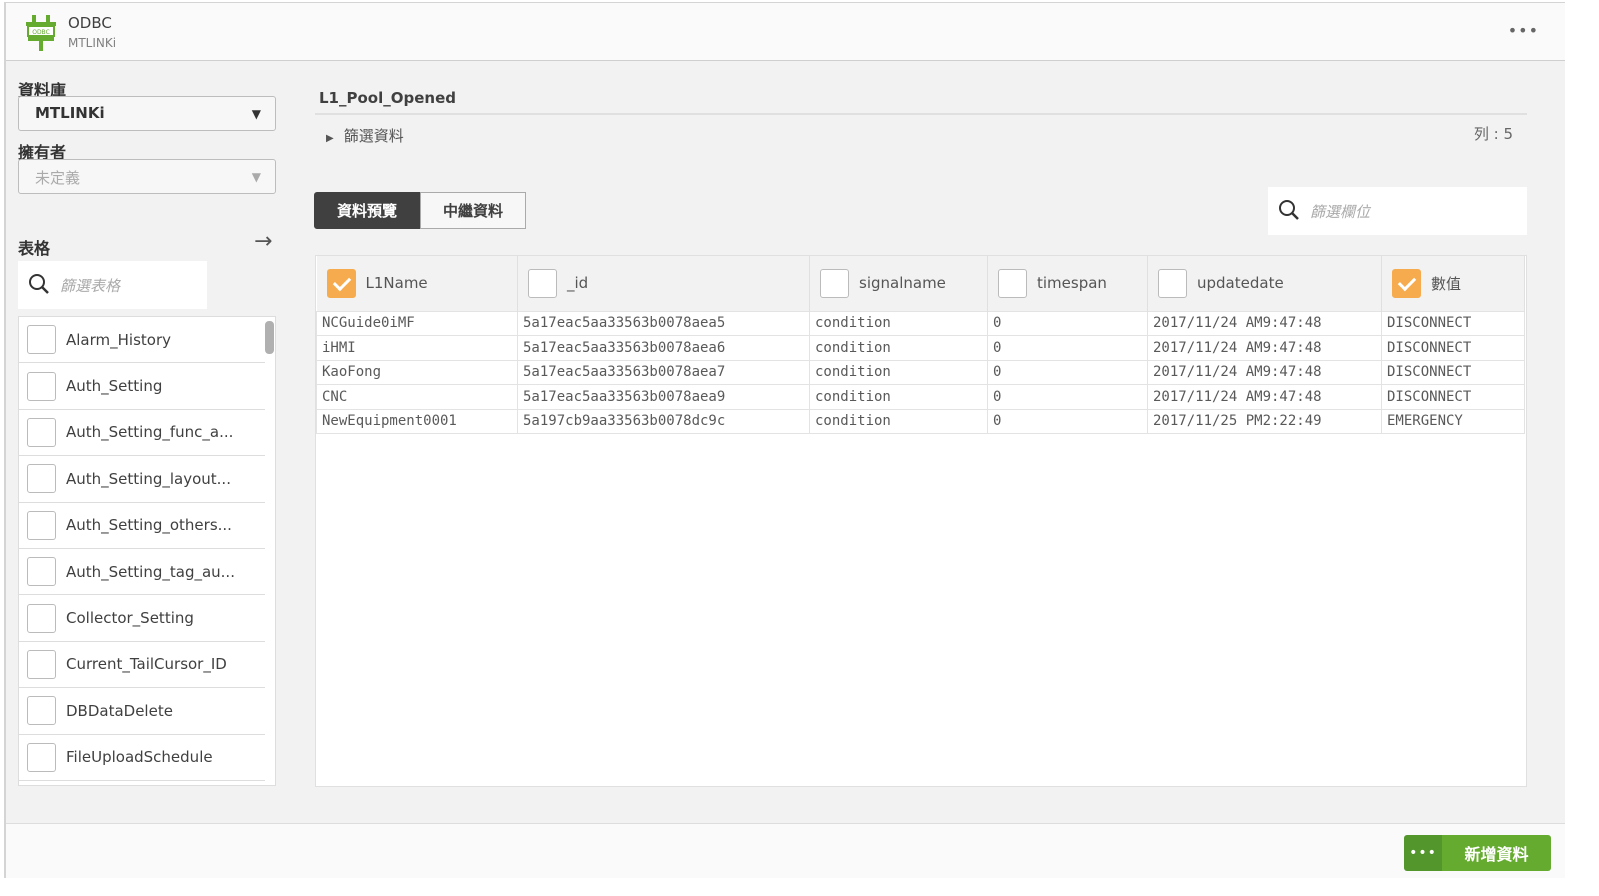 The height and width of the screenshot is (896, 1599). Describe the element at coordinates (417, 372) in the screenshot. I see `table-cell: KaoFong` at that location.